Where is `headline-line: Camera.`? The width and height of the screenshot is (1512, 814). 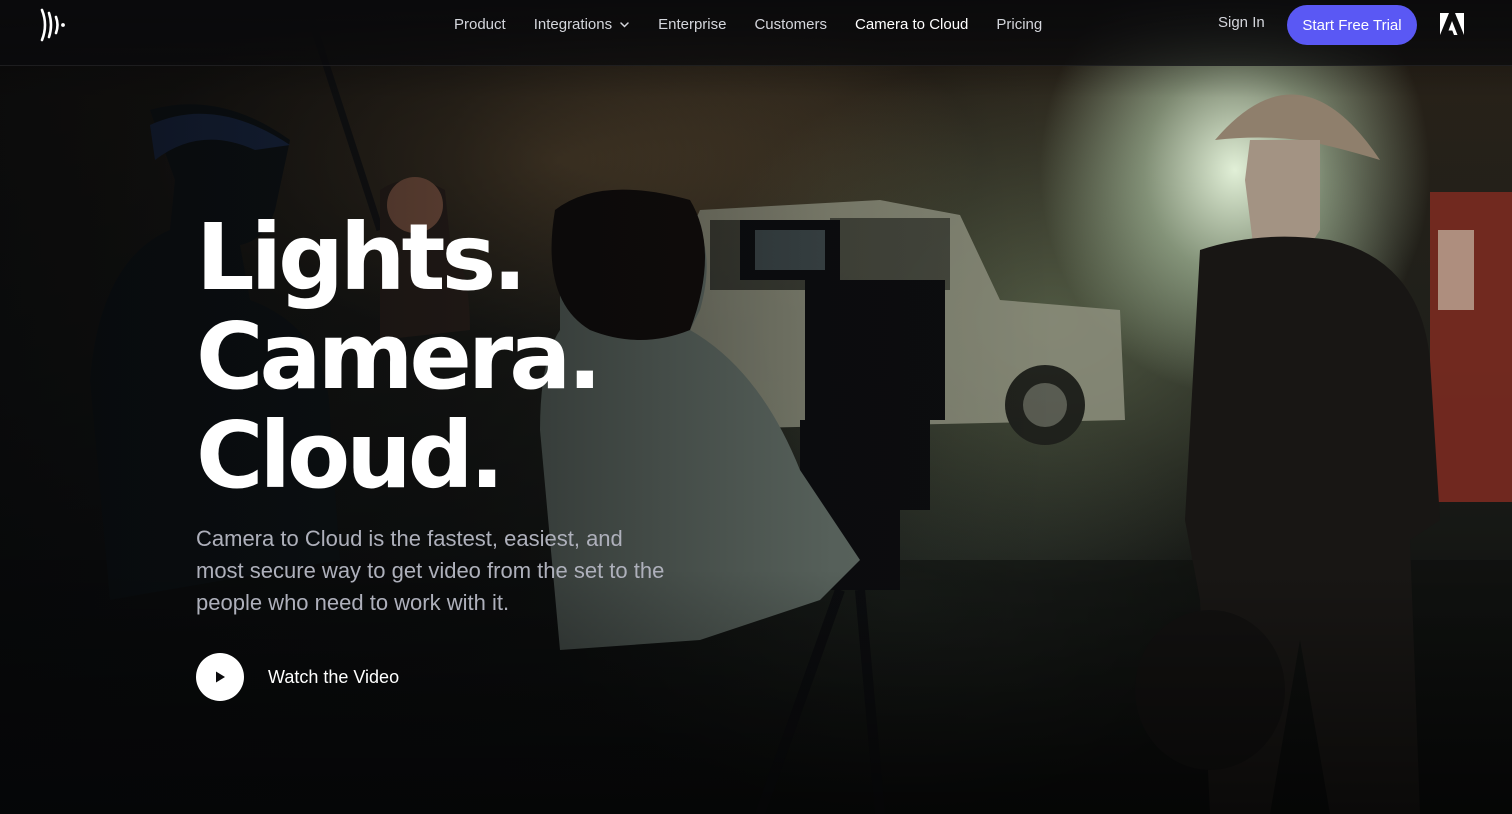 headline-line: Camera. is located at coordinates (399, 356).